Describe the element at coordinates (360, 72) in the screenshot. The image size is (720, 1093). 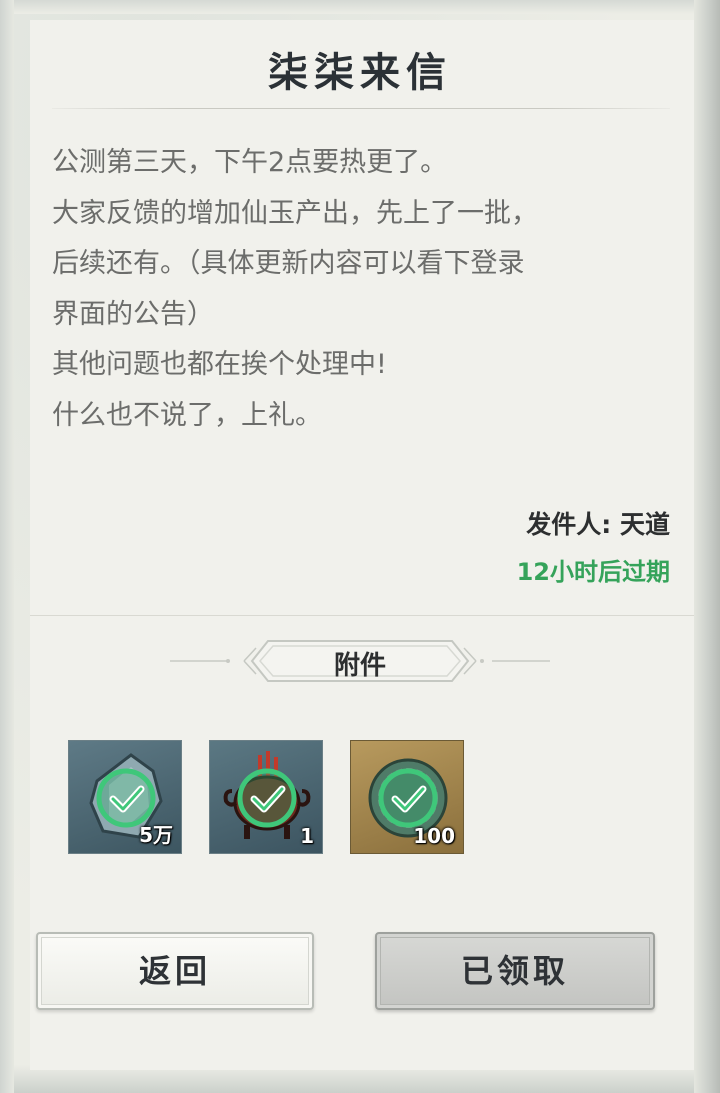
I see `mail-title: 柒柒来信` at that location.